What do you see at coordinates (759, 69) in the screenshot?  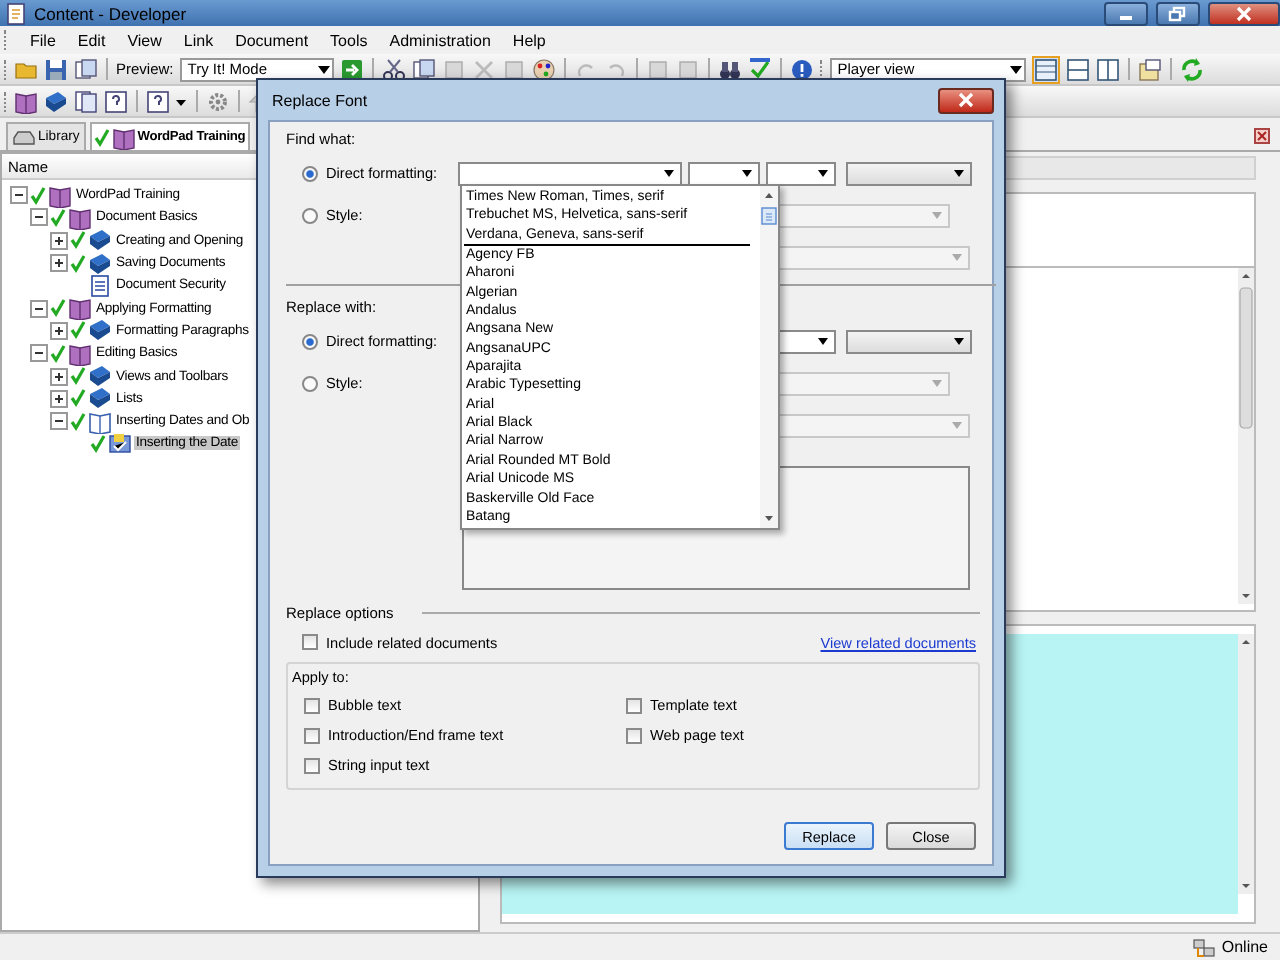 I see `spellcheck-icon` at bounding box center [759, 69].